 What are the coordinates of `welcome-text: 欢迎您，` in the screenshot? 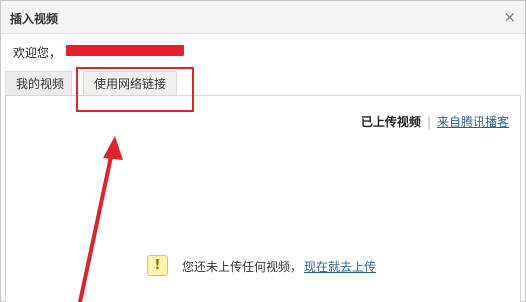 It's located at (37, 53).